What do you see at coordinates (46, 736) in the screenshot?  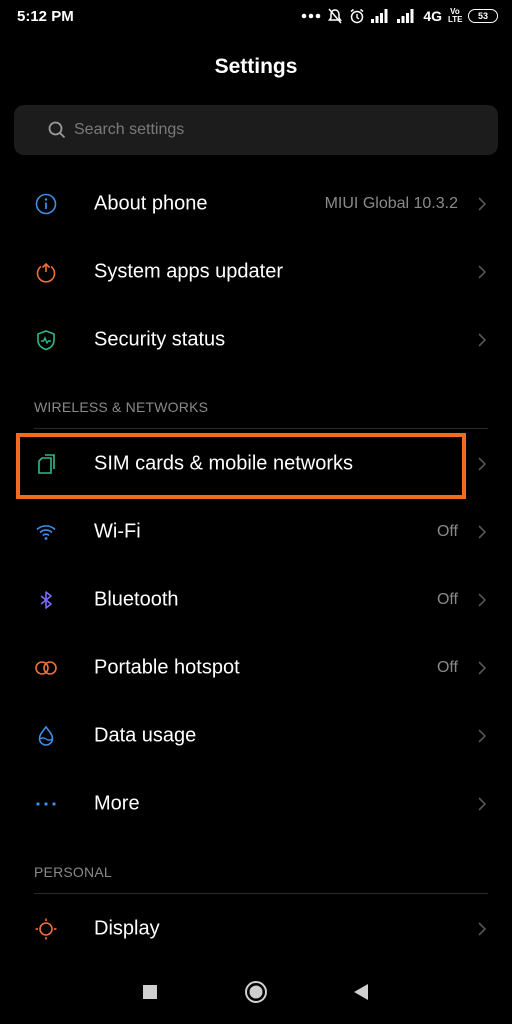 I see `droplet-icon` at bounding box center [46, 736].